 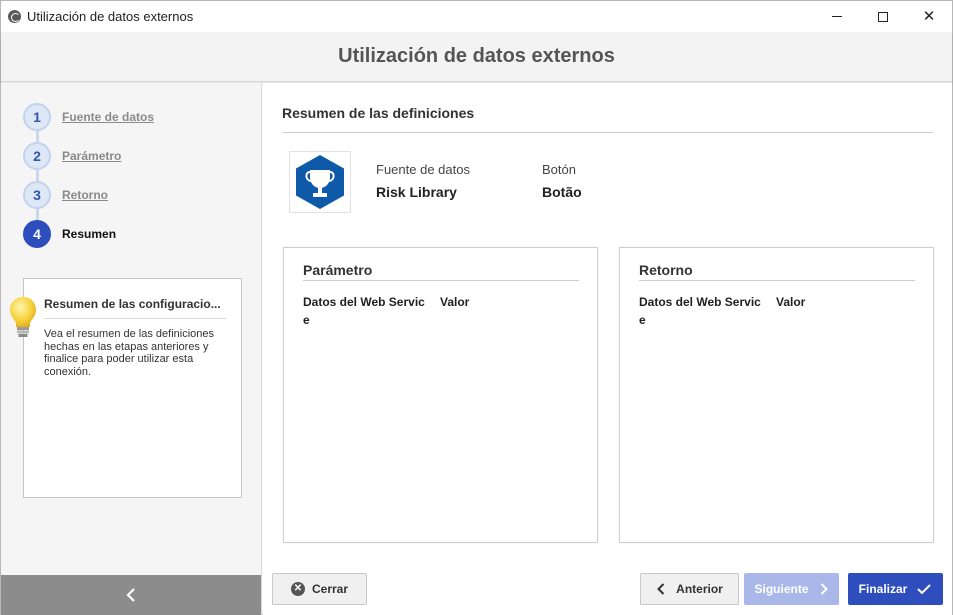 I want to click on step-number: 3, so click(x=37, y=195).